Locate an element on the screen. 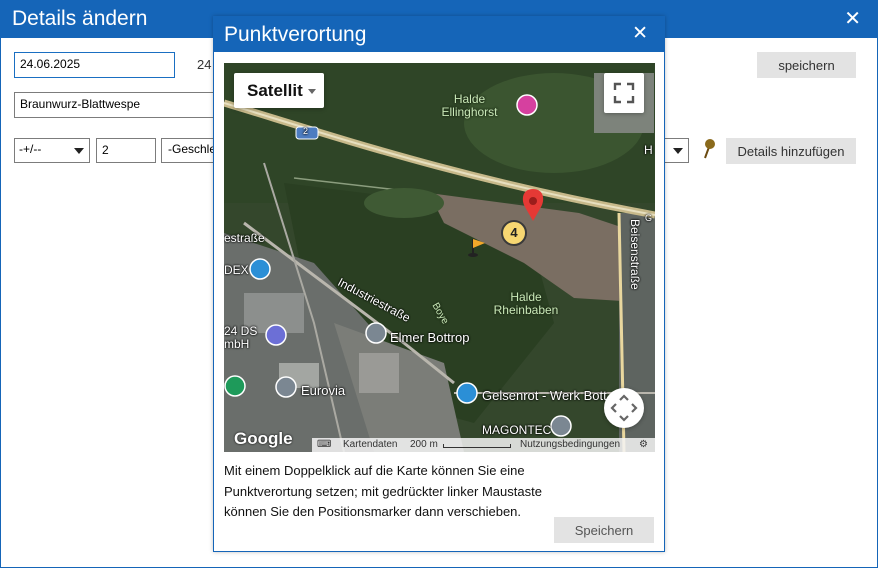 The width and height of the screenshot is (878, 568). map-label-ds-gmbh: 24 DS mbH is located at coordinates (241, 337).